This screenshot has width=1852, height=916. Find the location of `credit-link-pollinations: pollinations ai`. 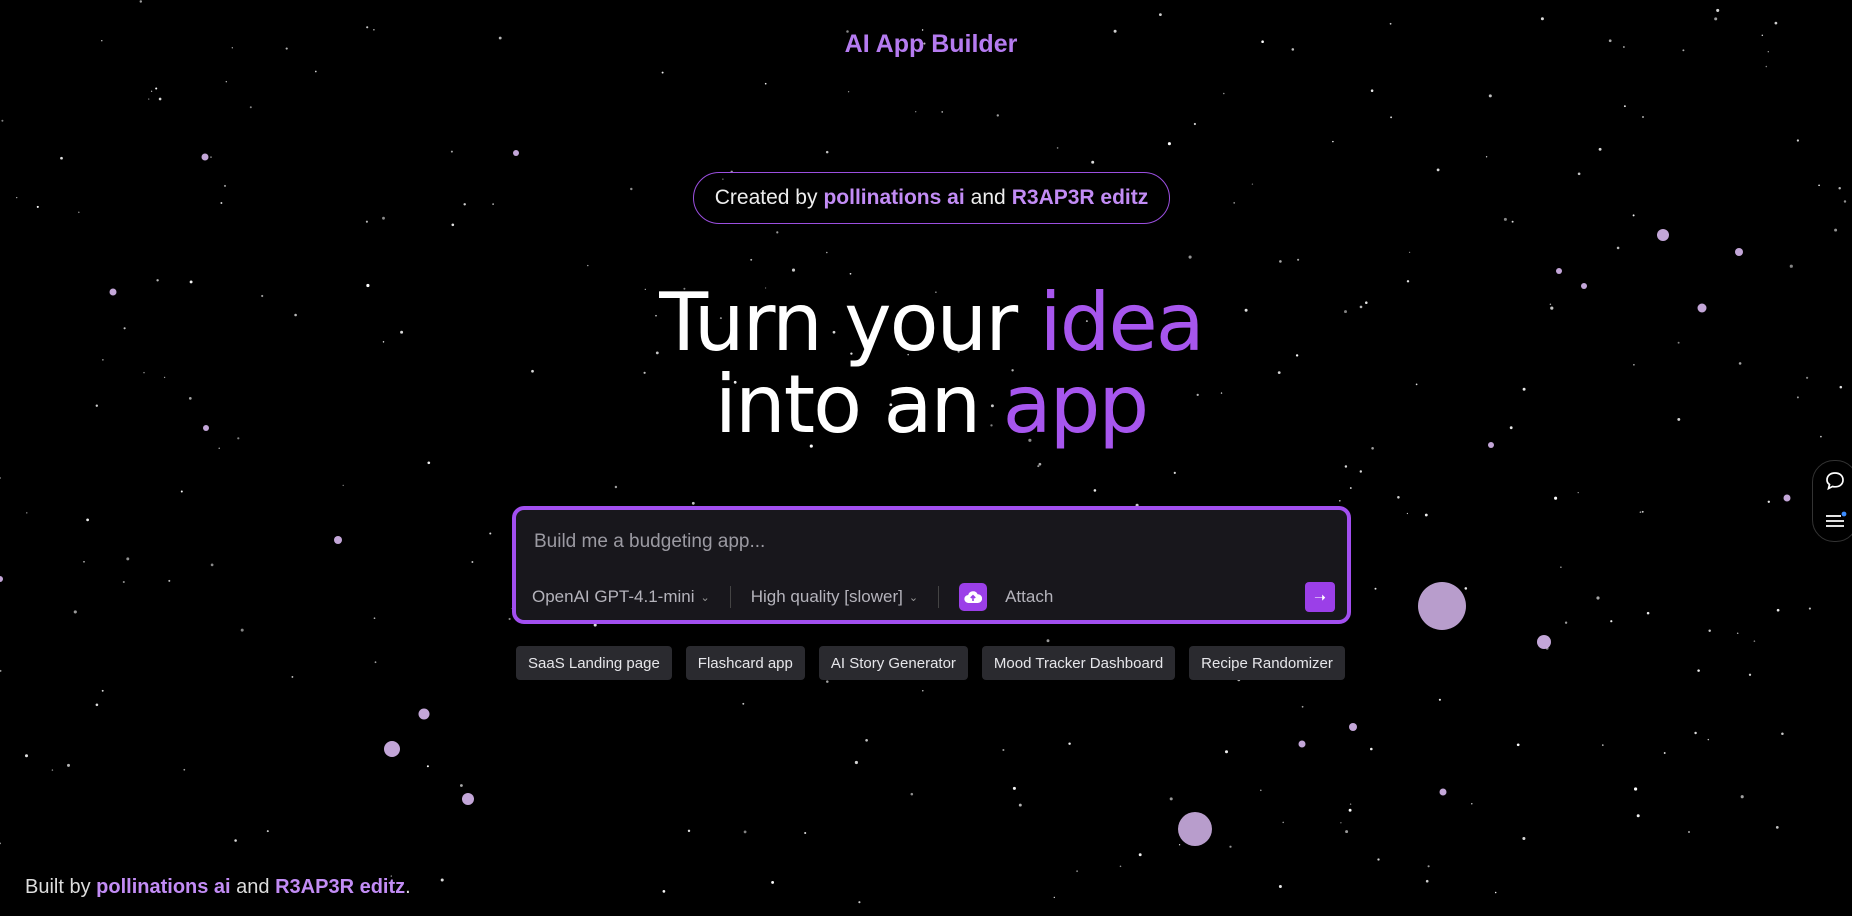

credit-link-pollinations: pollinations ai is located at coordinates (893, 198).